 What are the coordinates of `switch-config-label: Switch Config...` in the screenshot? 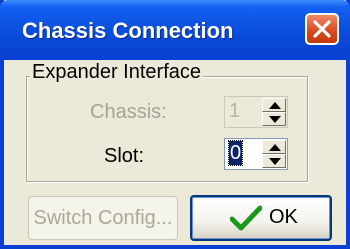 It's located at (103, 218).